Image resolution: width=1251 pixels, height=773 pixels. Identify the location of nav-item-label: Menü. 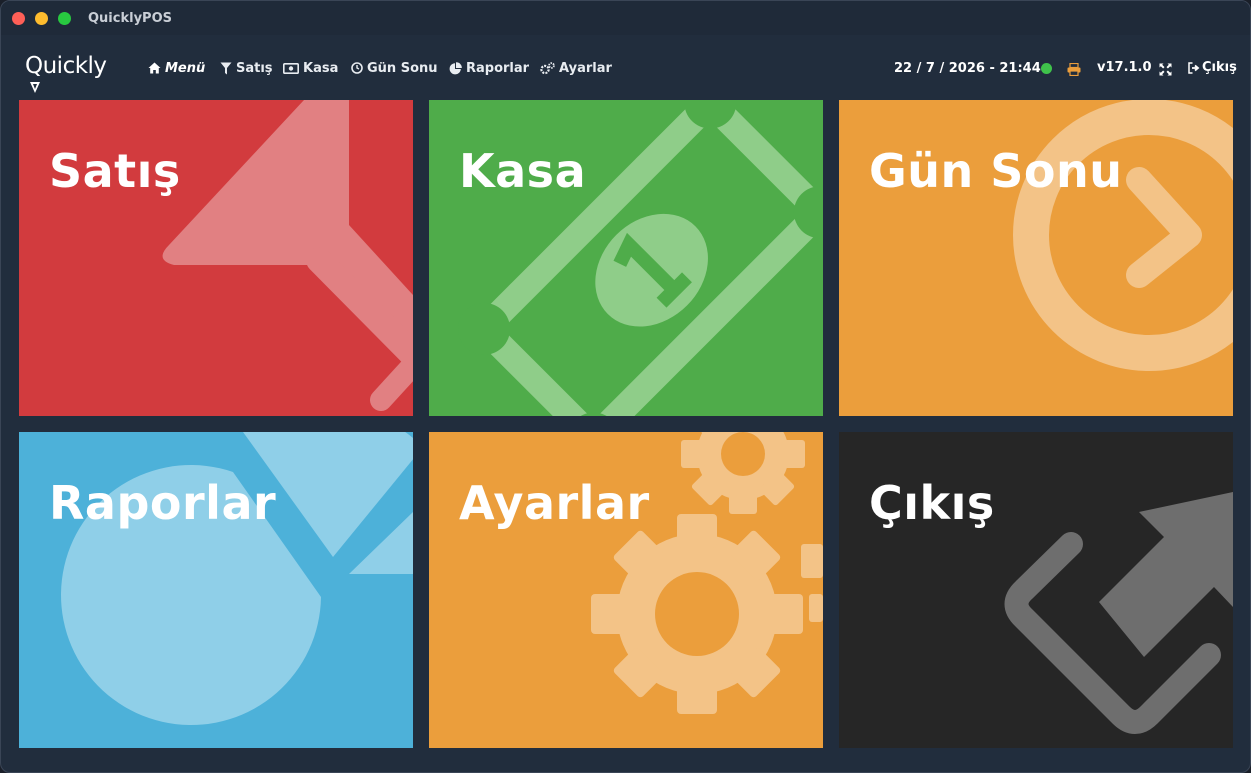
(185, 68).